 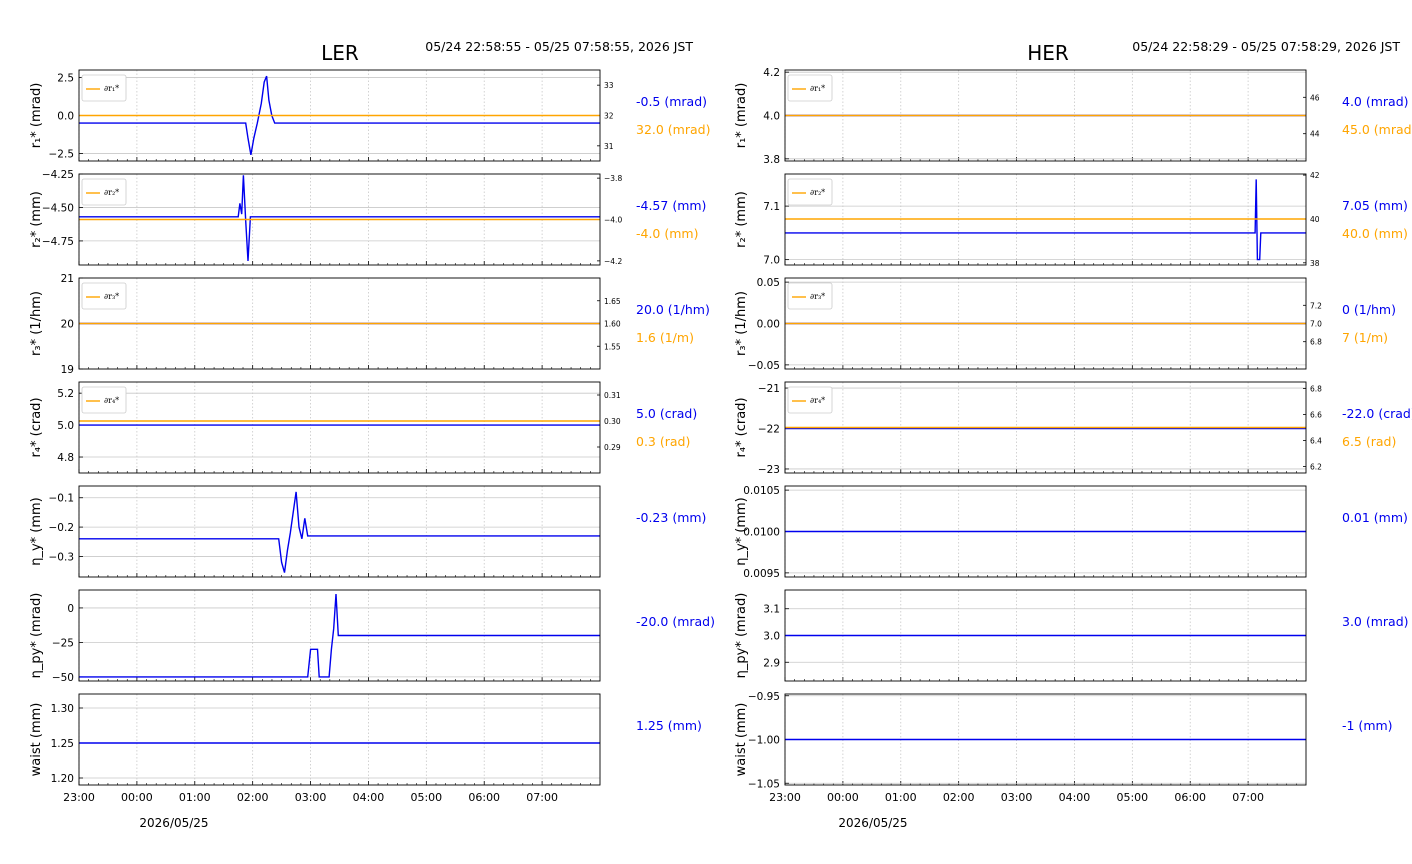 I want to click on readout-value: -22.0 (crad), so click(x=1377, y=413).